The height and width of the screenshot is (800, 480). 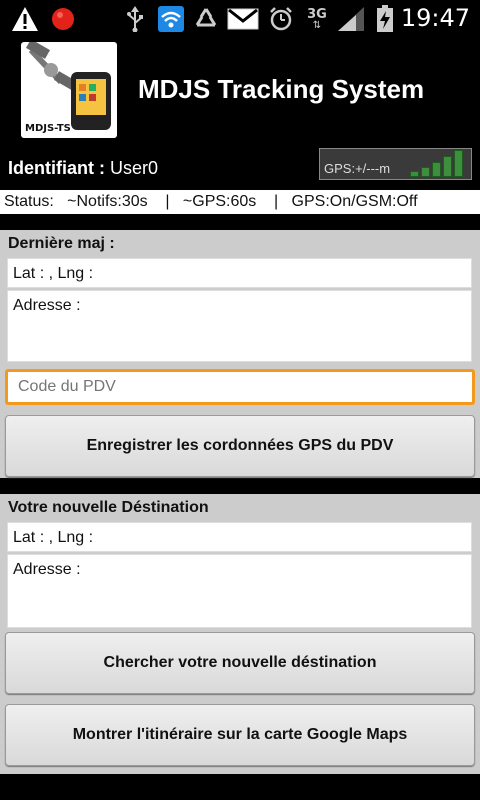 What do you see at coordinates (239, 326) in the screenshot?
I see `last-update-address: Adresse :` at bounding box center [239, 326].